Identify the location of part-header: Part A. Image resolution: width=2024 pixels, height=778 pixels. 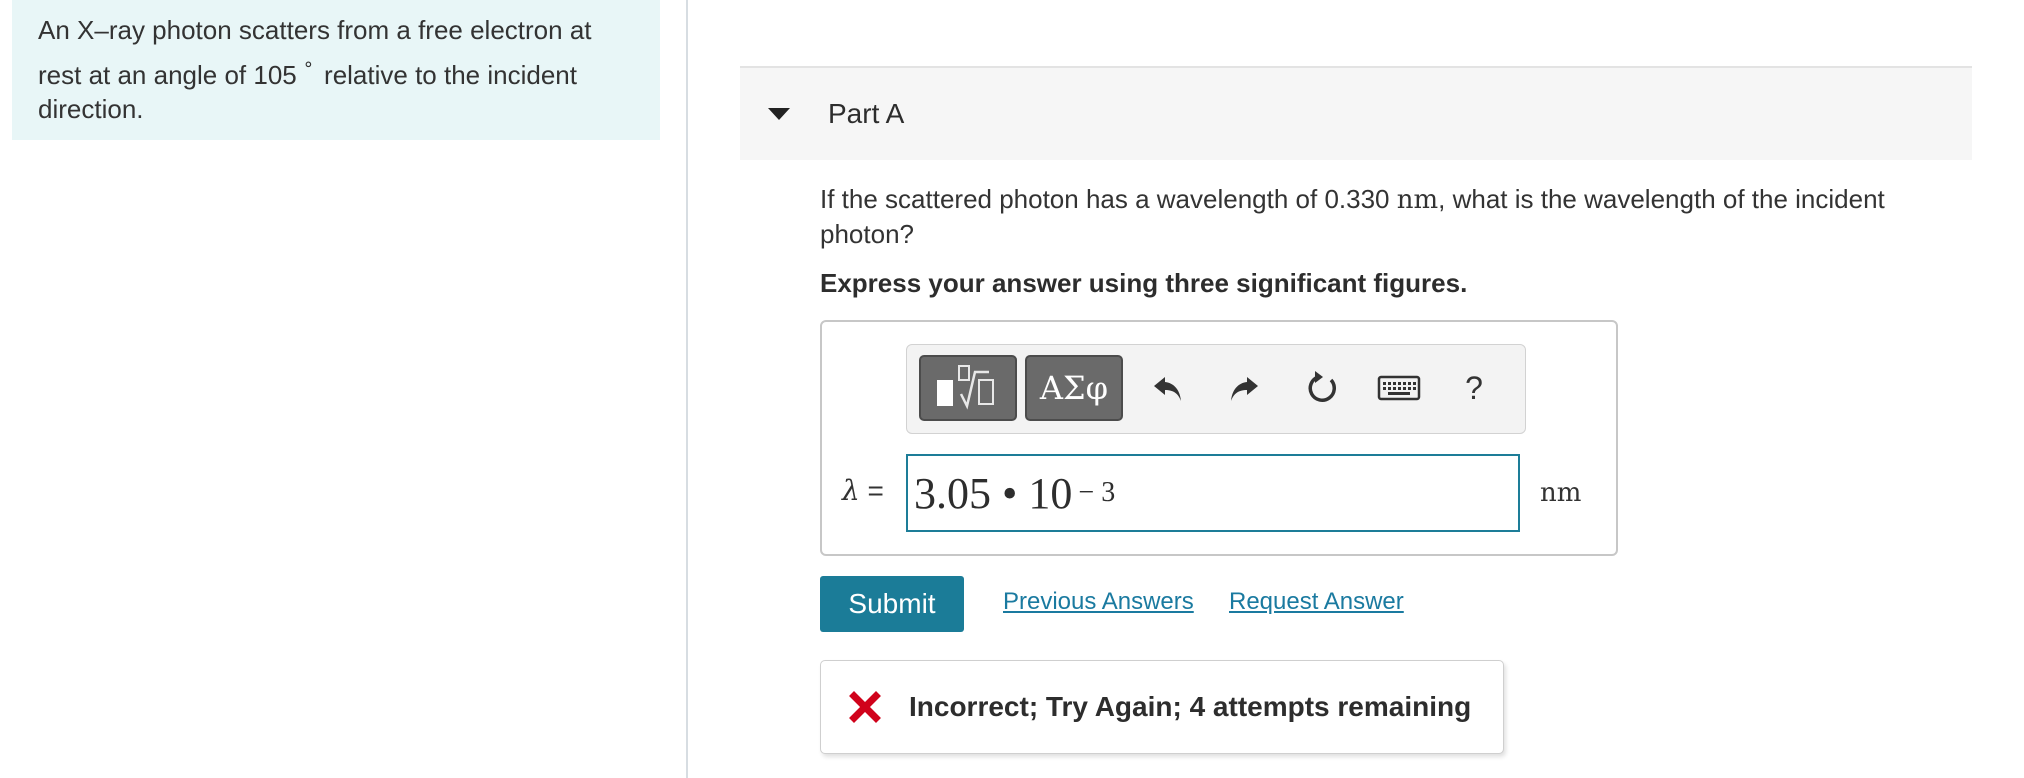
(1356, 114).